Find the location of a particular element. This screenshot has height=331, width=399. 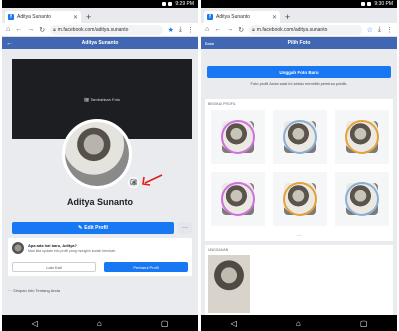

status-time: 9:29 PM is located at coordinates (184, 4).